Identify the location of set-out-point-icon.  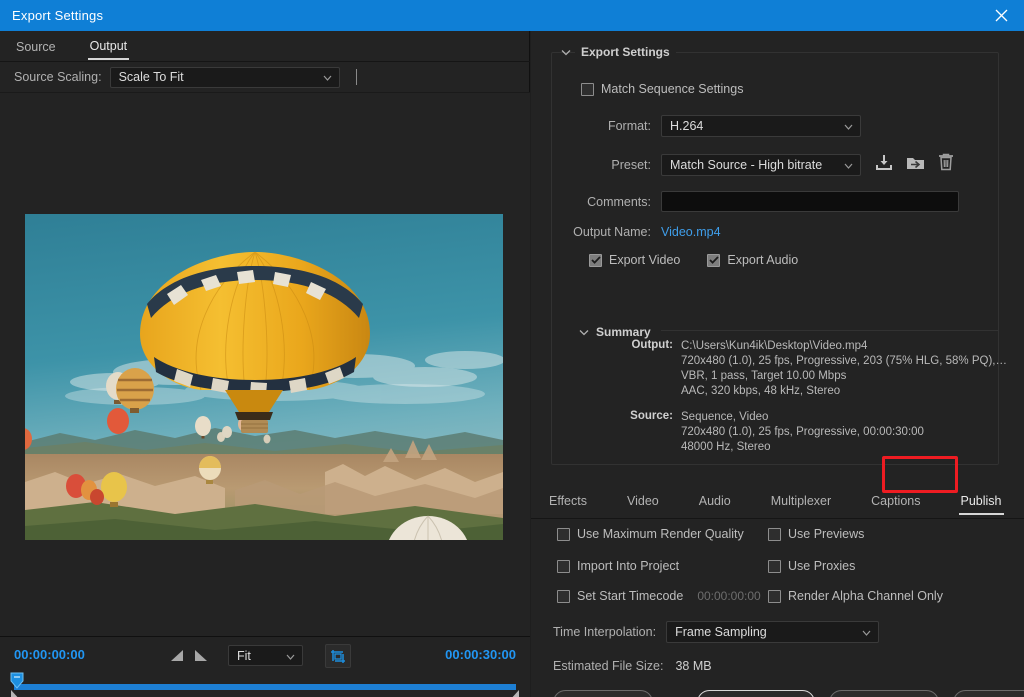
(201, 658).